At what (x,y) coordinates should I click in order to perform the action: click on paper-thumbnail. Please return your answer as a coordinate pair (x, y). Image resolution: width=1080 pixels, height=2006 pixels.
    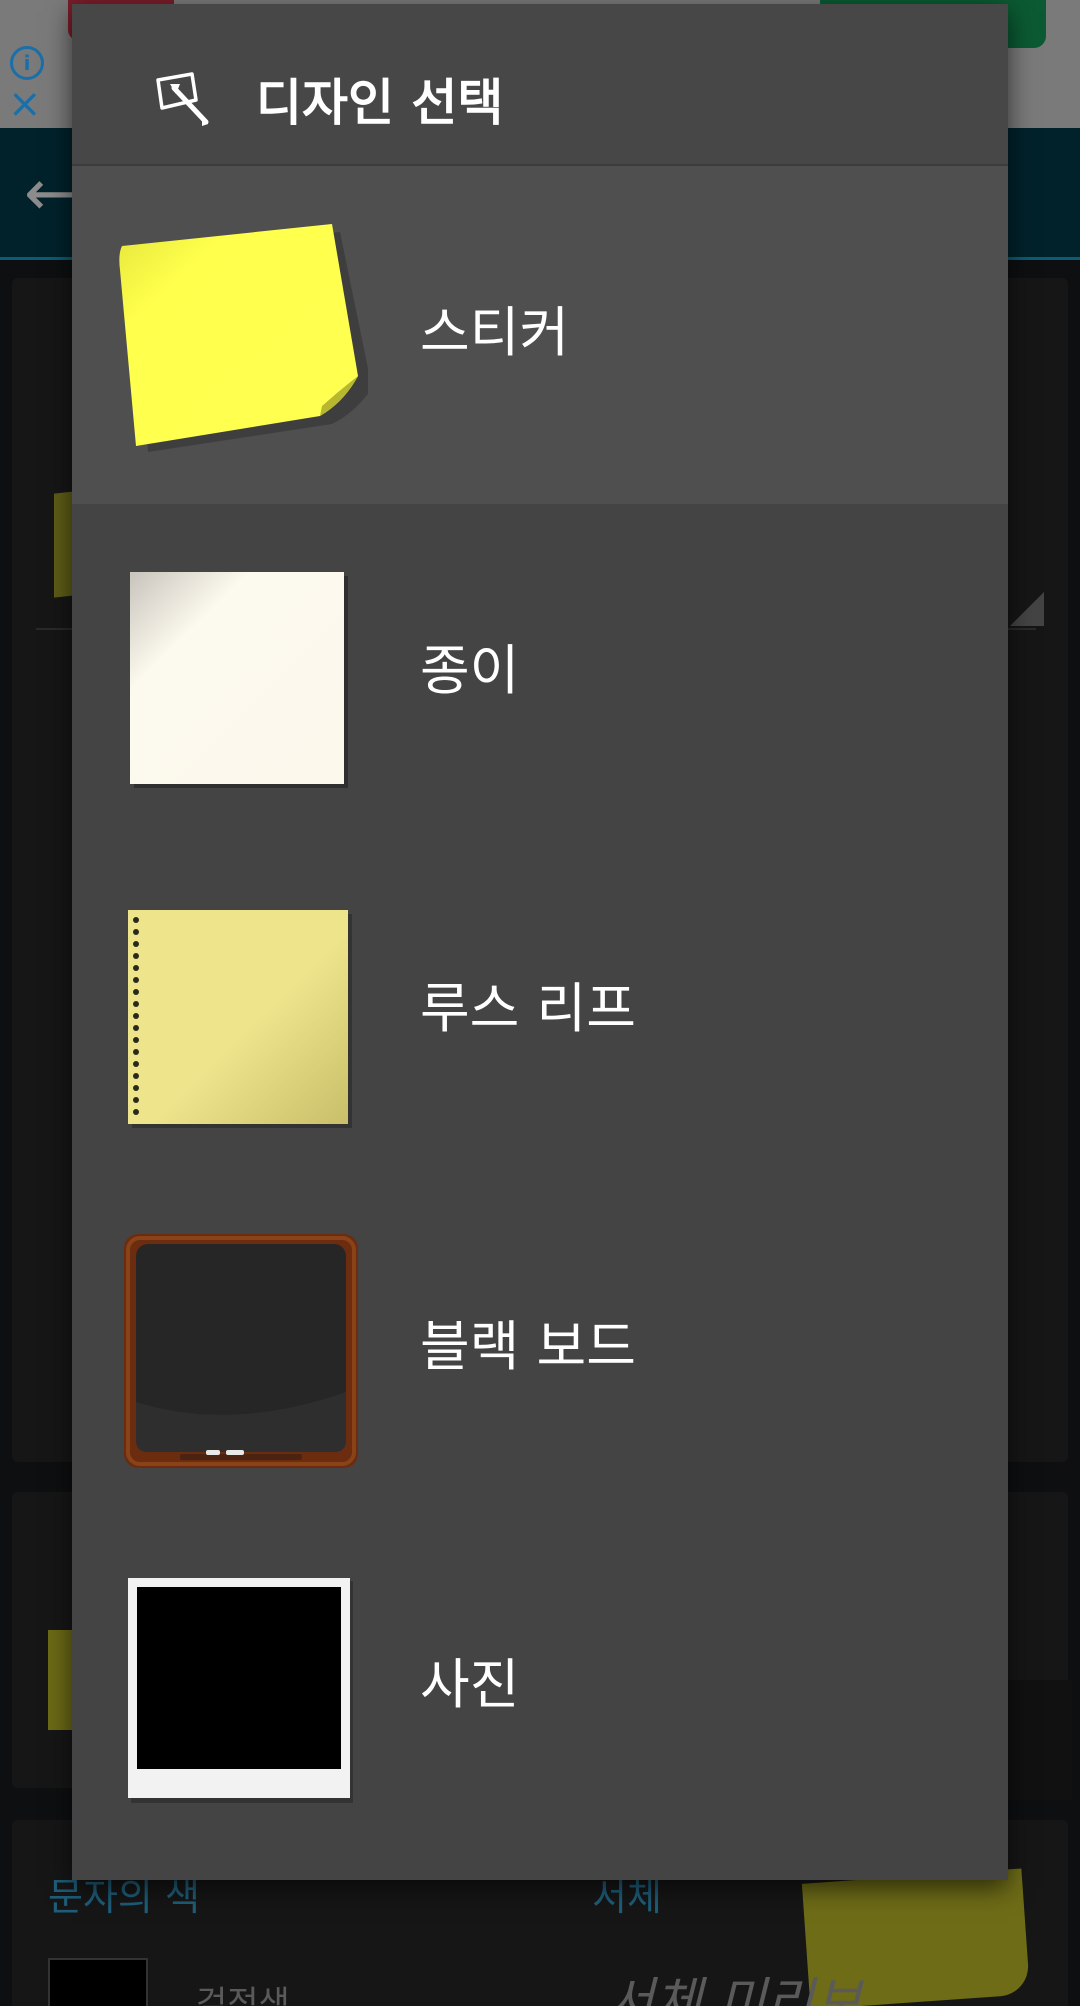
    Looking at the image, I should click on (239, 680).